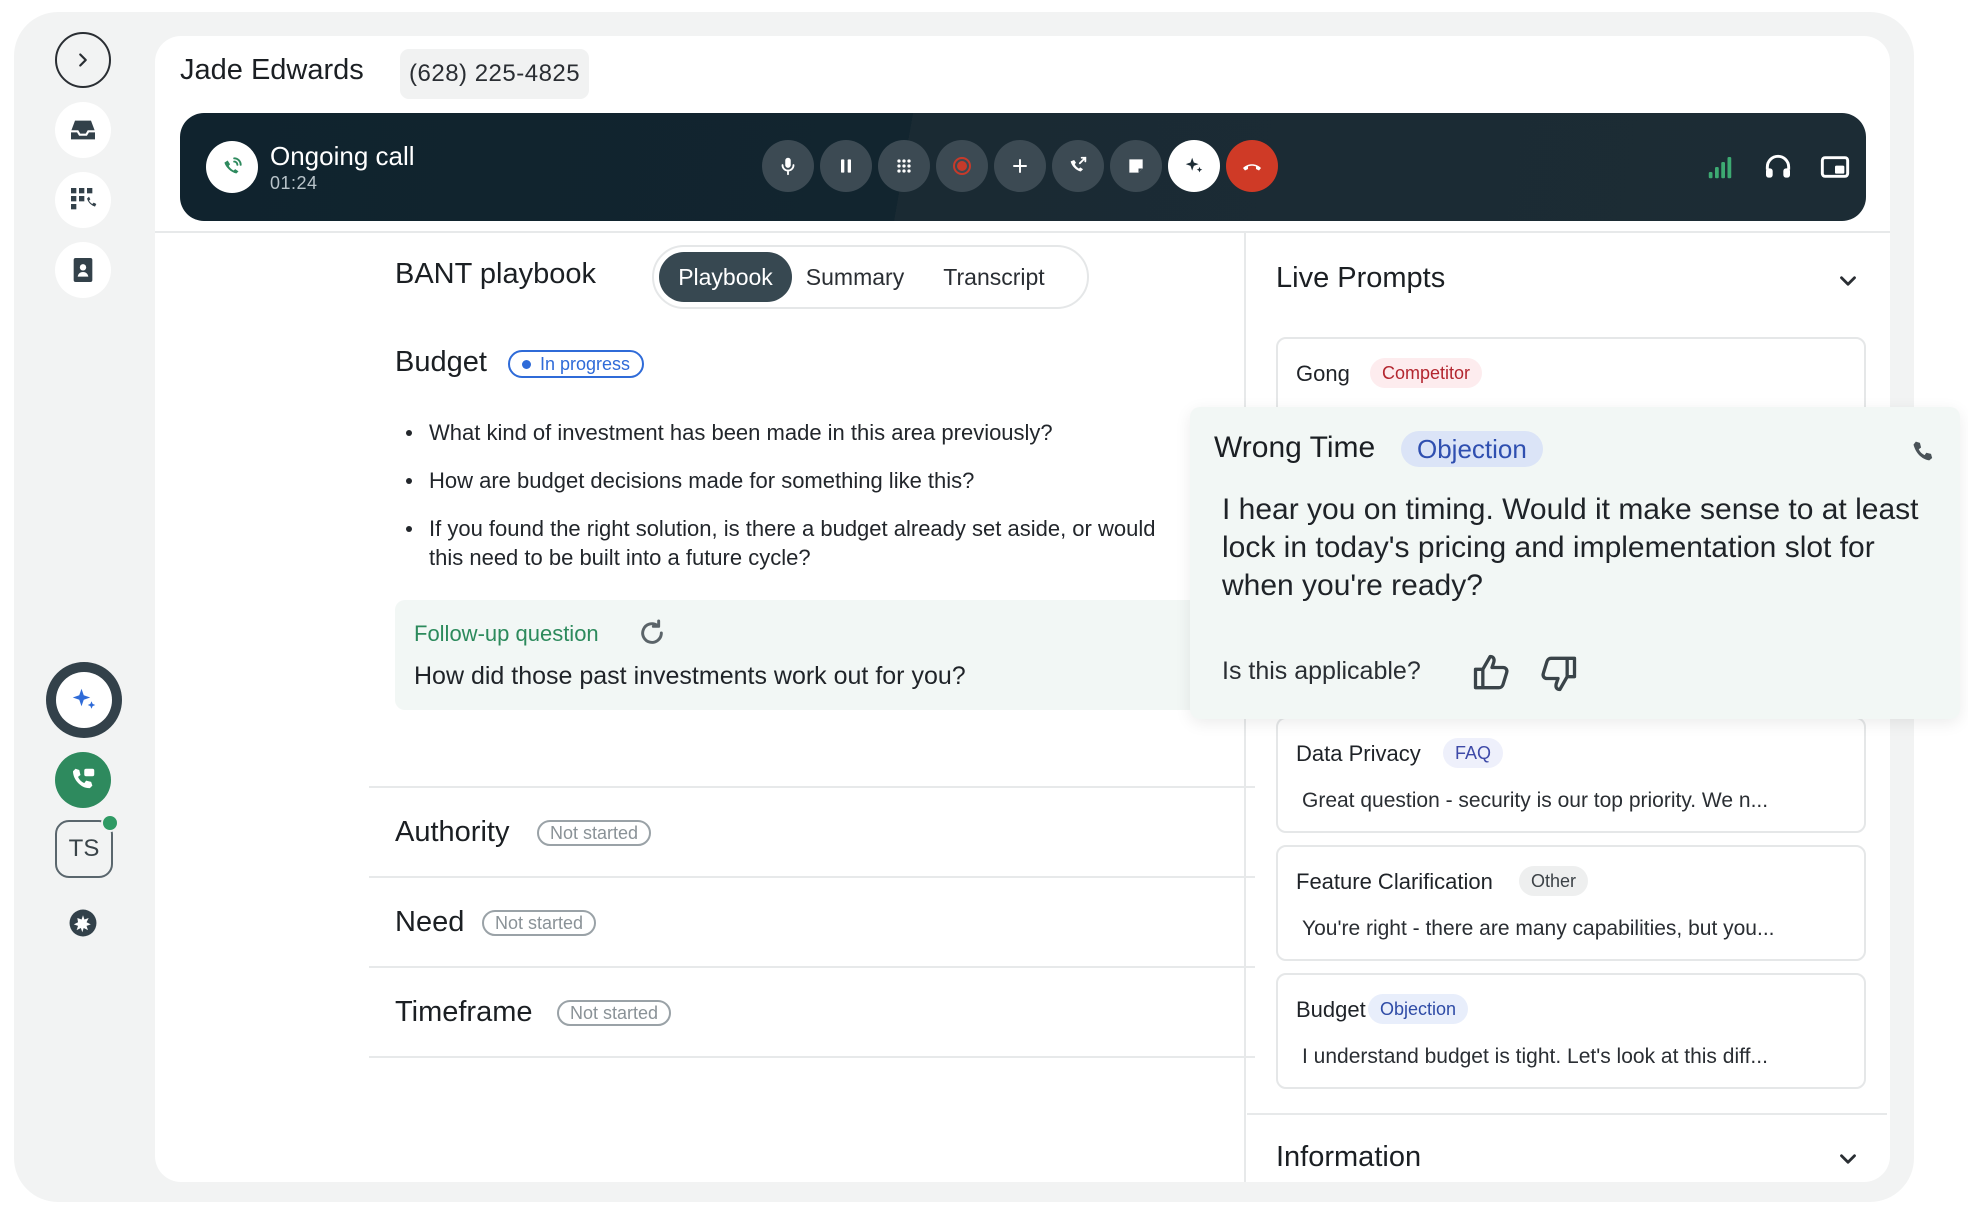  I want to click on ai-assistant-button, so click(84, 700).